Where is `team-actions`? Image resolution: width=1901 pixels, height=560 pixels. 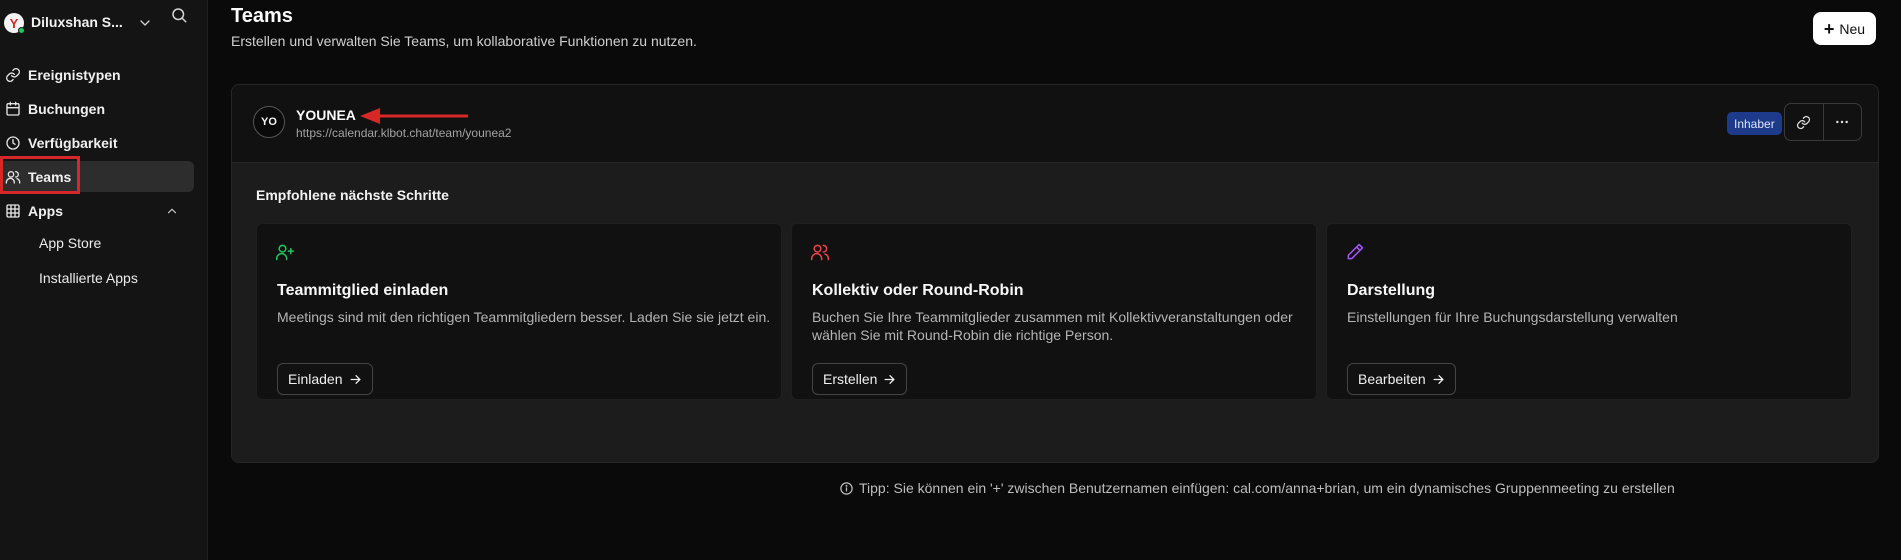
team-actions is located at coordinates (1823, 122).